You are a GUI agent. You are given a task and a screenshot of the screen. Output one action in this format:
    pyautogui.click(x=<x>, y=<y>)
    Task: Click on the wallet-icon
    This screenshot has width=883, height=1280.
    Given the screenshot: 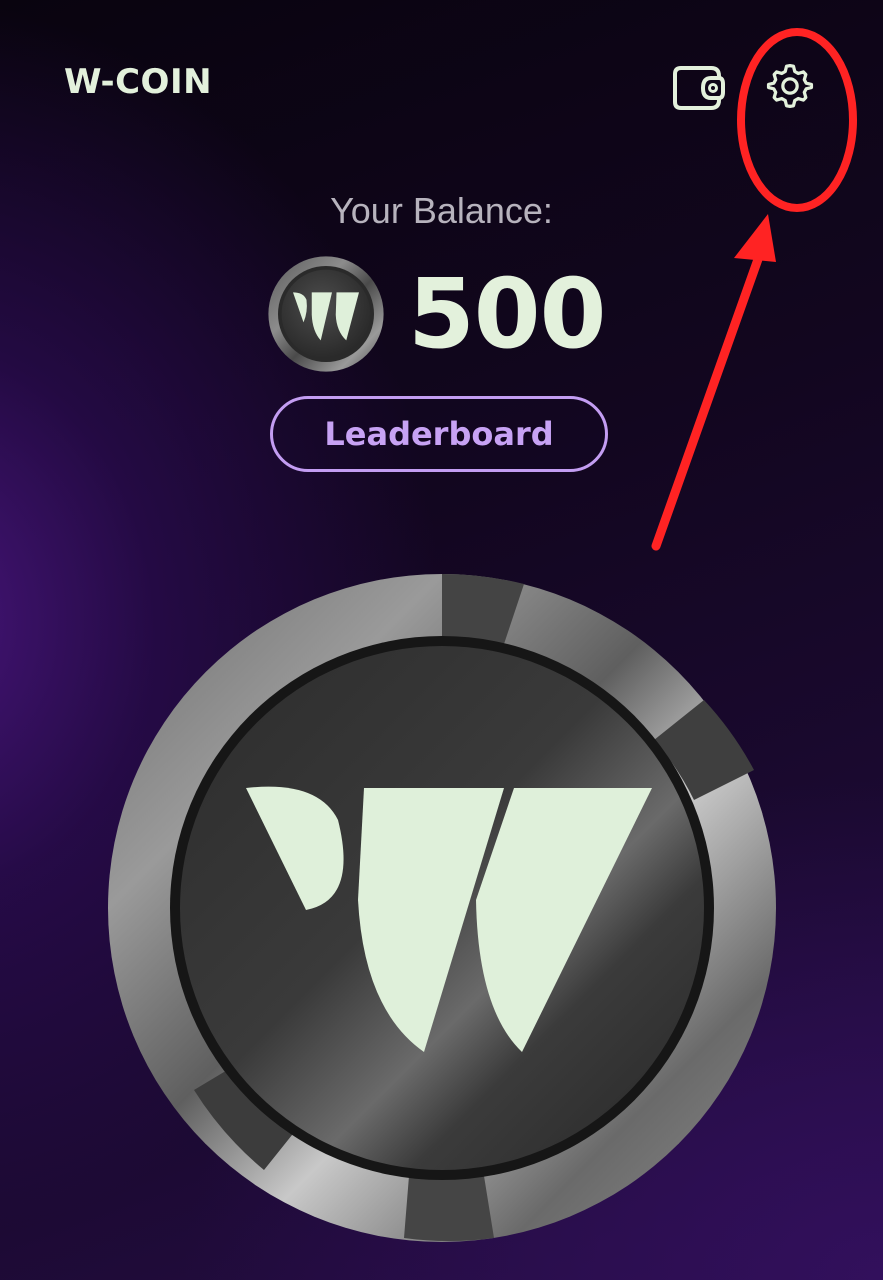 What is the action you would take?
    pyautogui.click(x=699, y=88)
    